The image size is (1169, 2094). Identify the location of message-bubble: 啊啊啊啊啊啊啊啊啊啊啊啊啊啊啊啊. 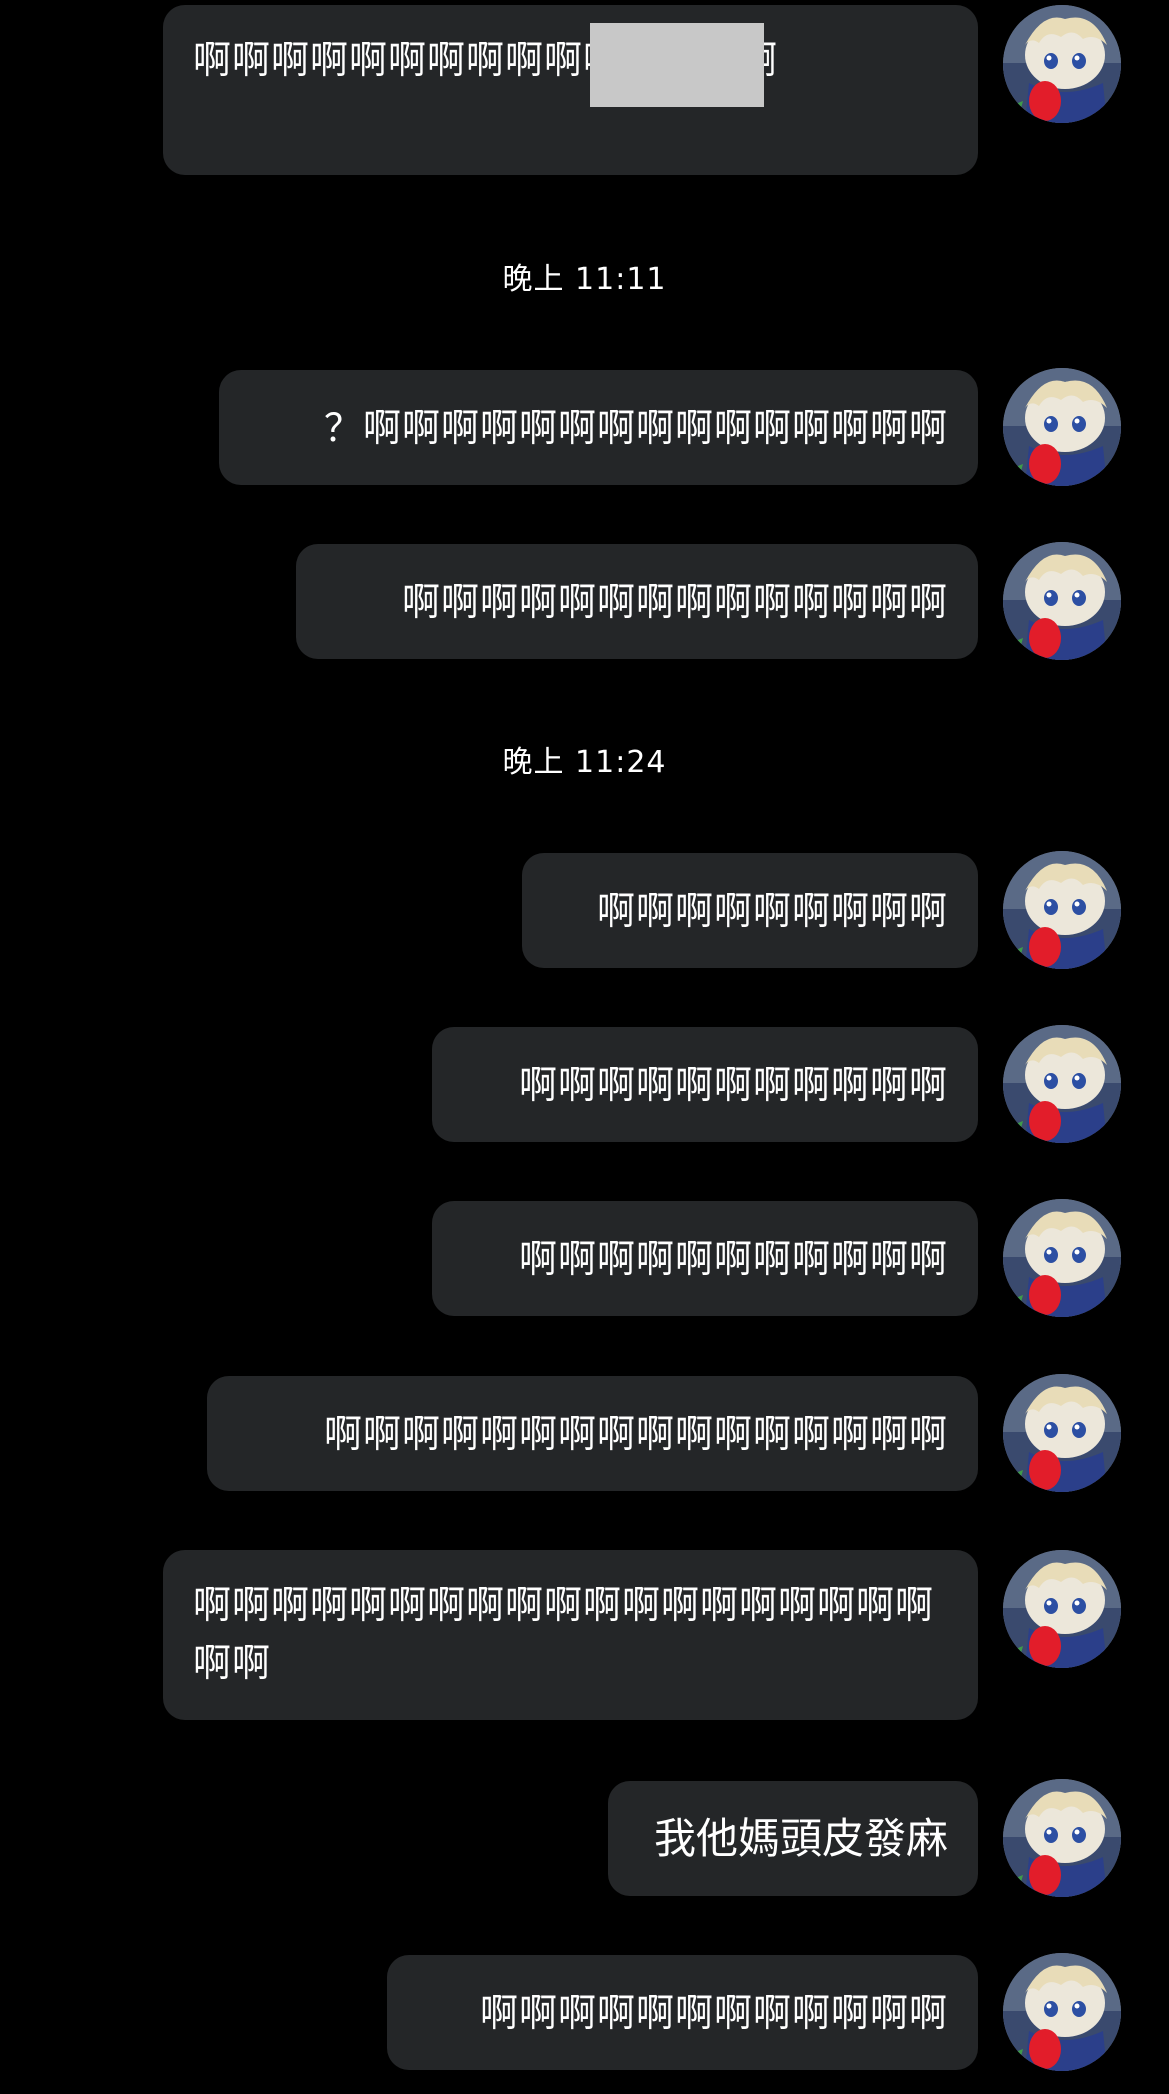
(592, 1433).